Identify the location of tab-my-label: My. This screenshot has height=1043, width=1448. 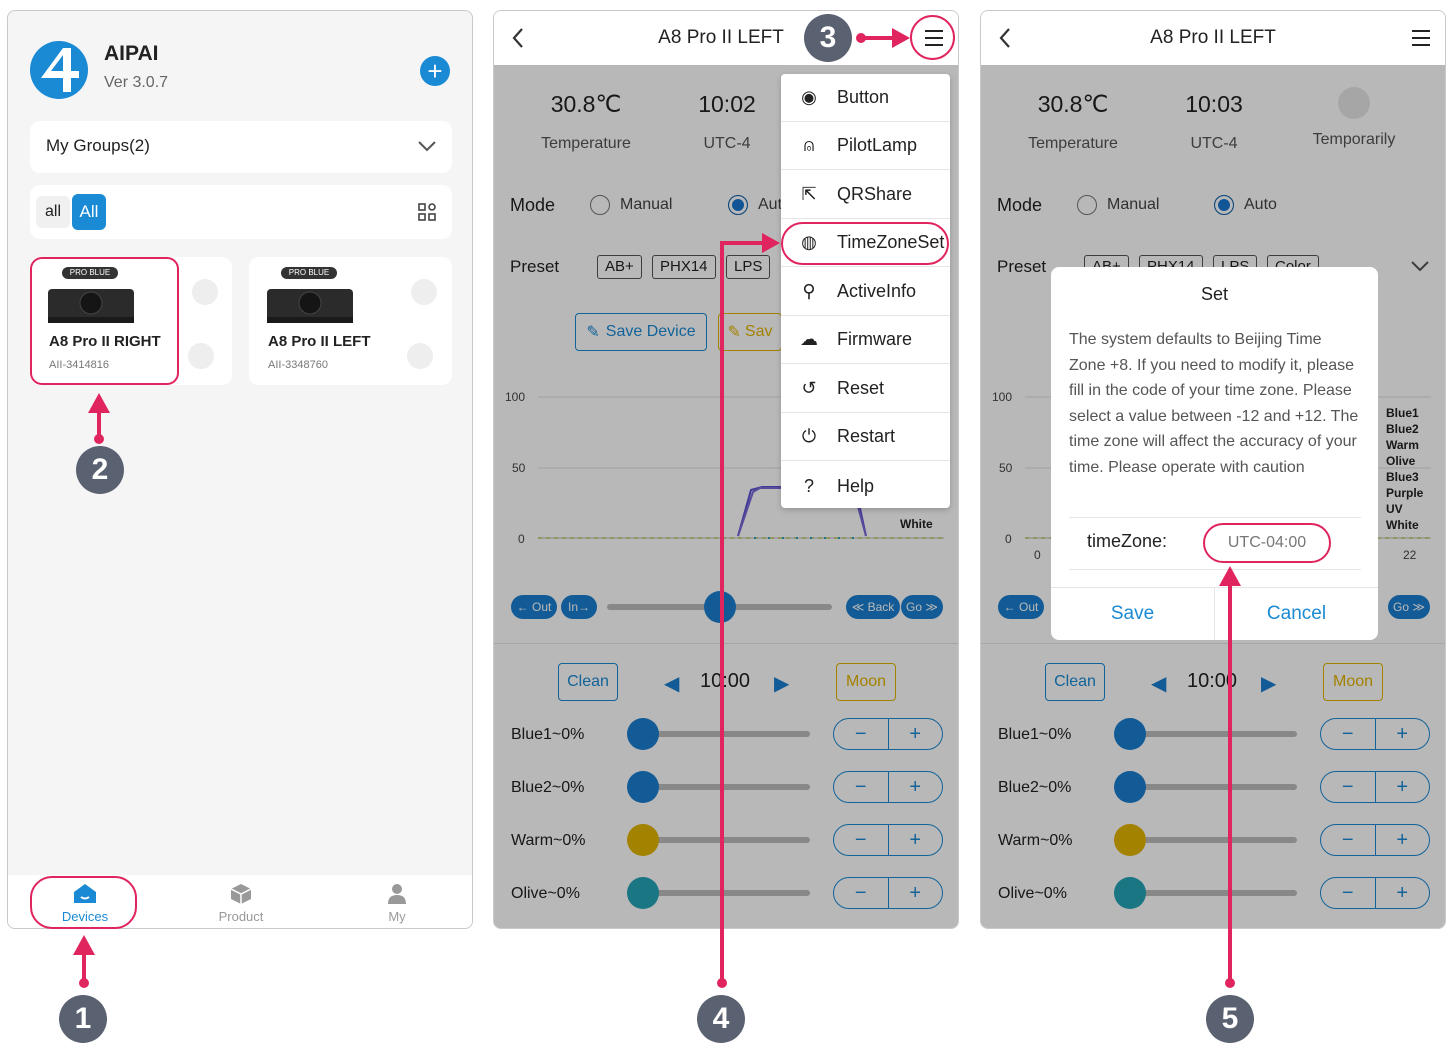
(397, 916).